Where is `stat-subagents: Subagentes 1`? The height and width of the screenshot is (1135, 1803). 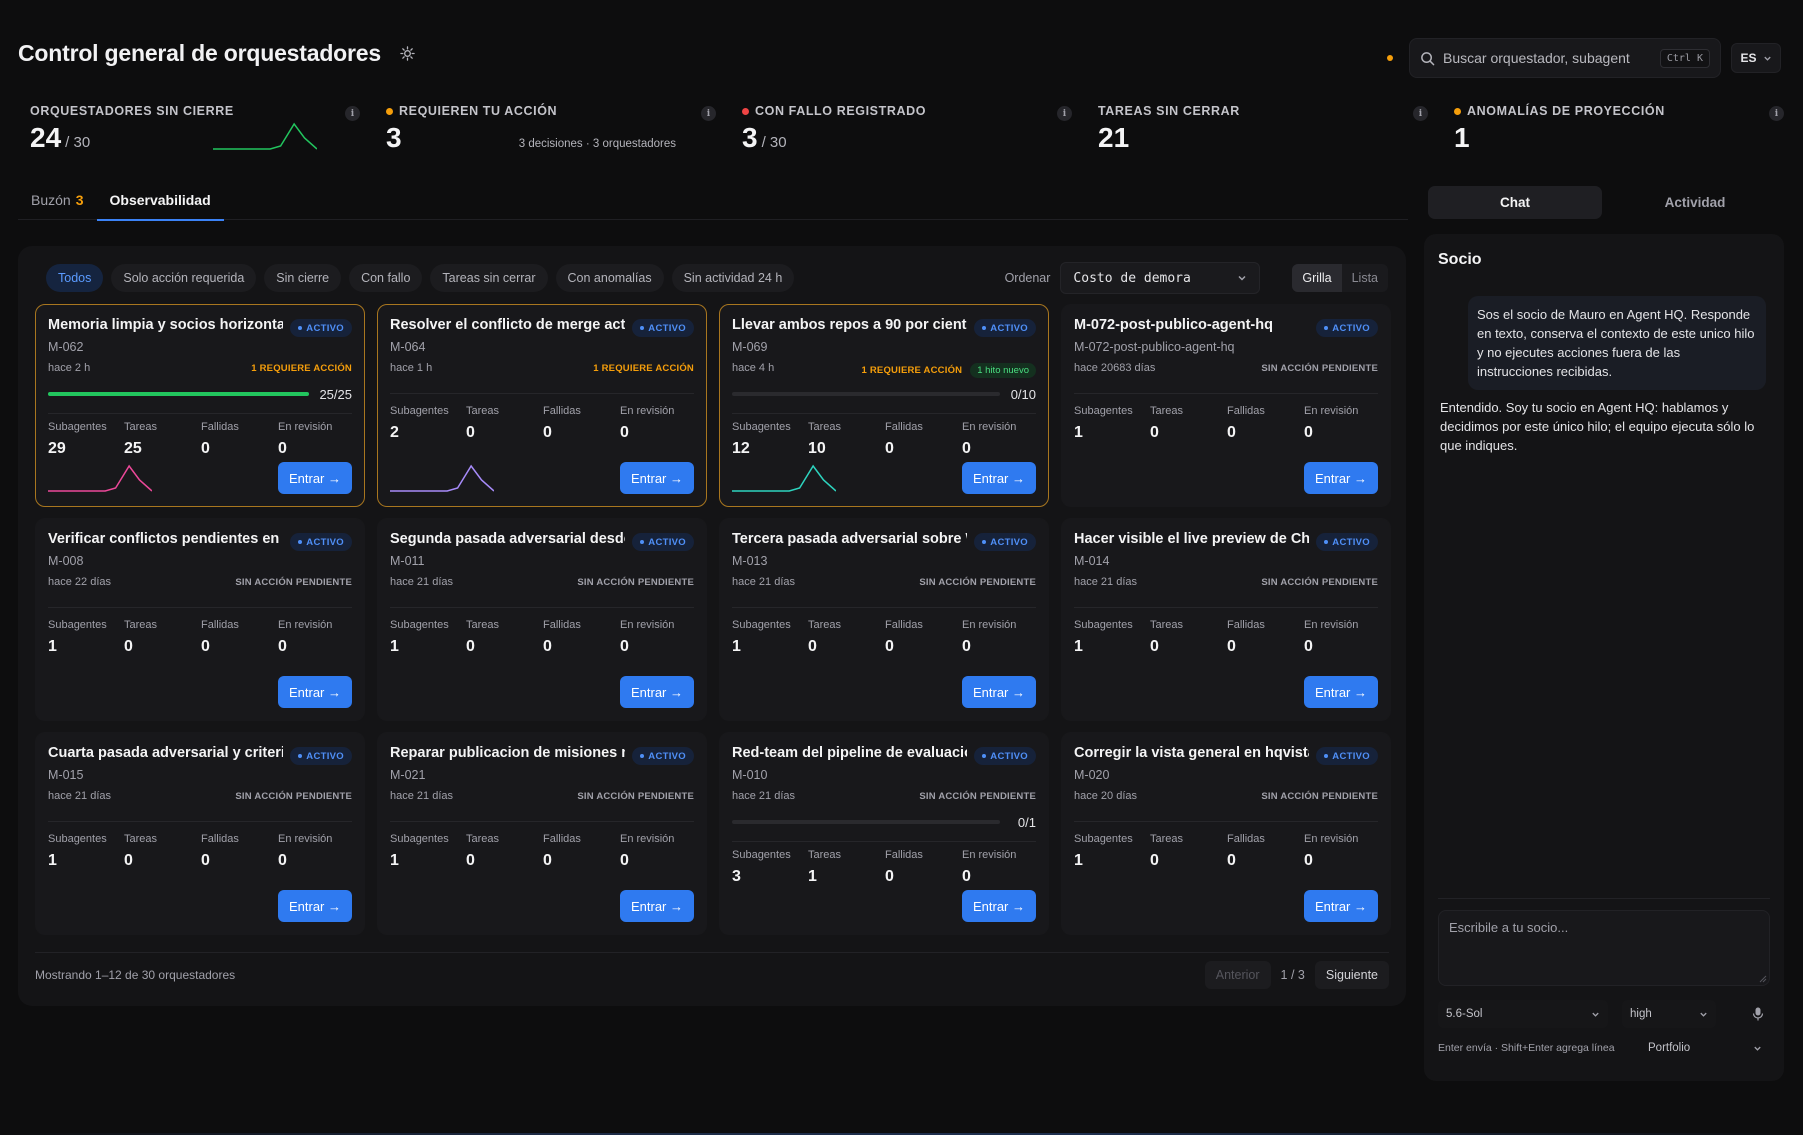
stat-subagents: Subagentes 1 is located at coordinates (86, 637).